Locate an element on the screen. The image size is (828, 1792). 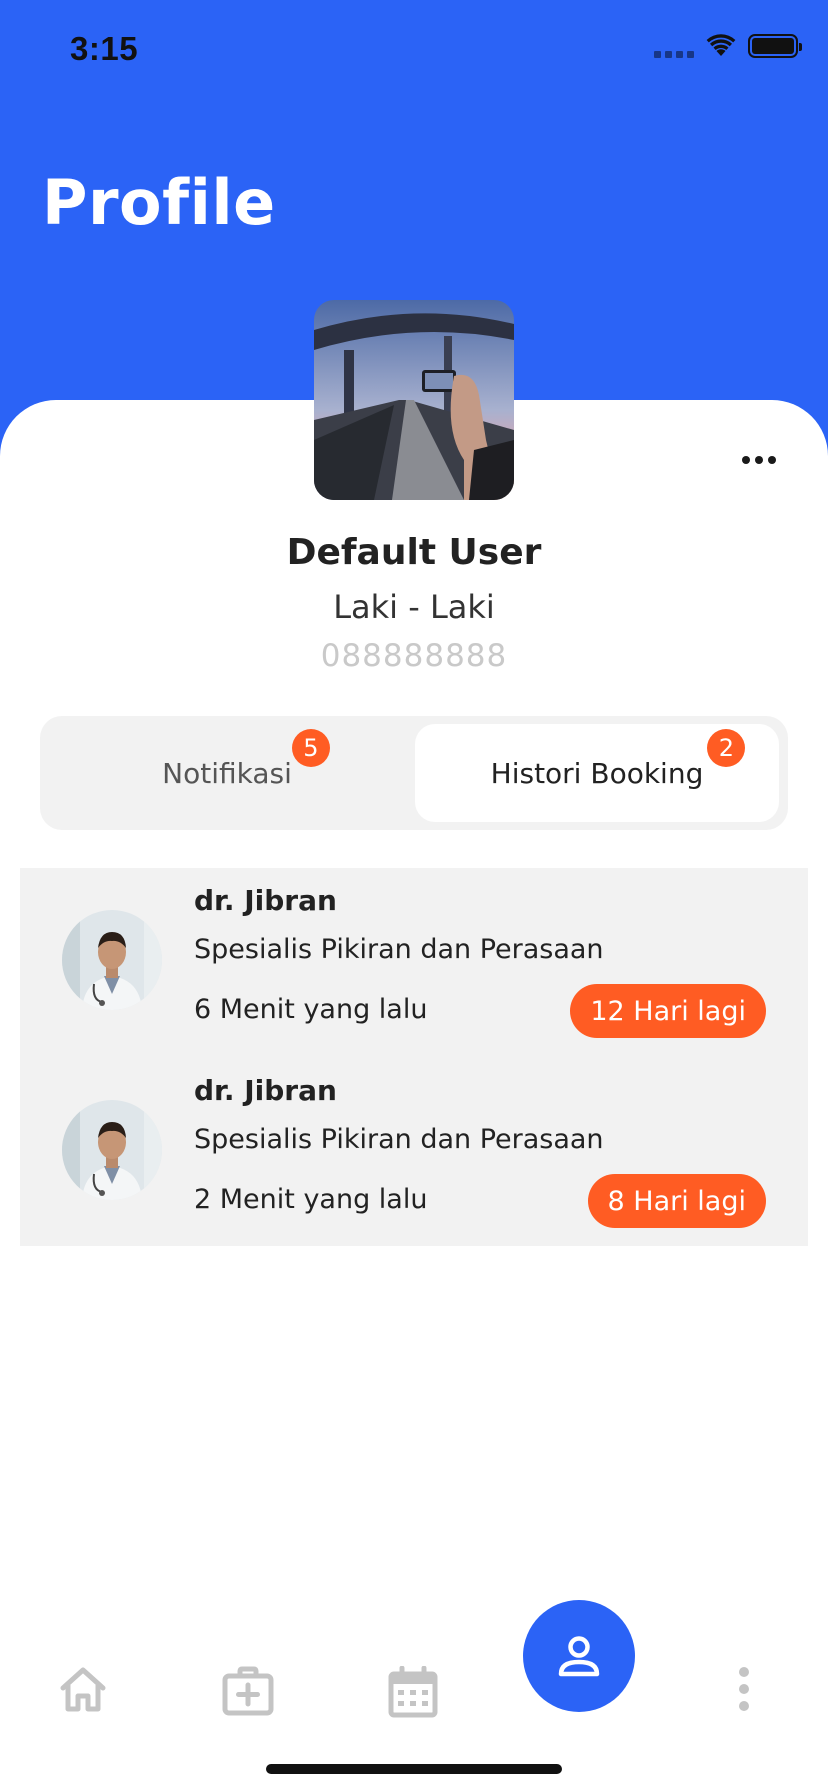
nav-more-button is located at coordinates (744, 1691).